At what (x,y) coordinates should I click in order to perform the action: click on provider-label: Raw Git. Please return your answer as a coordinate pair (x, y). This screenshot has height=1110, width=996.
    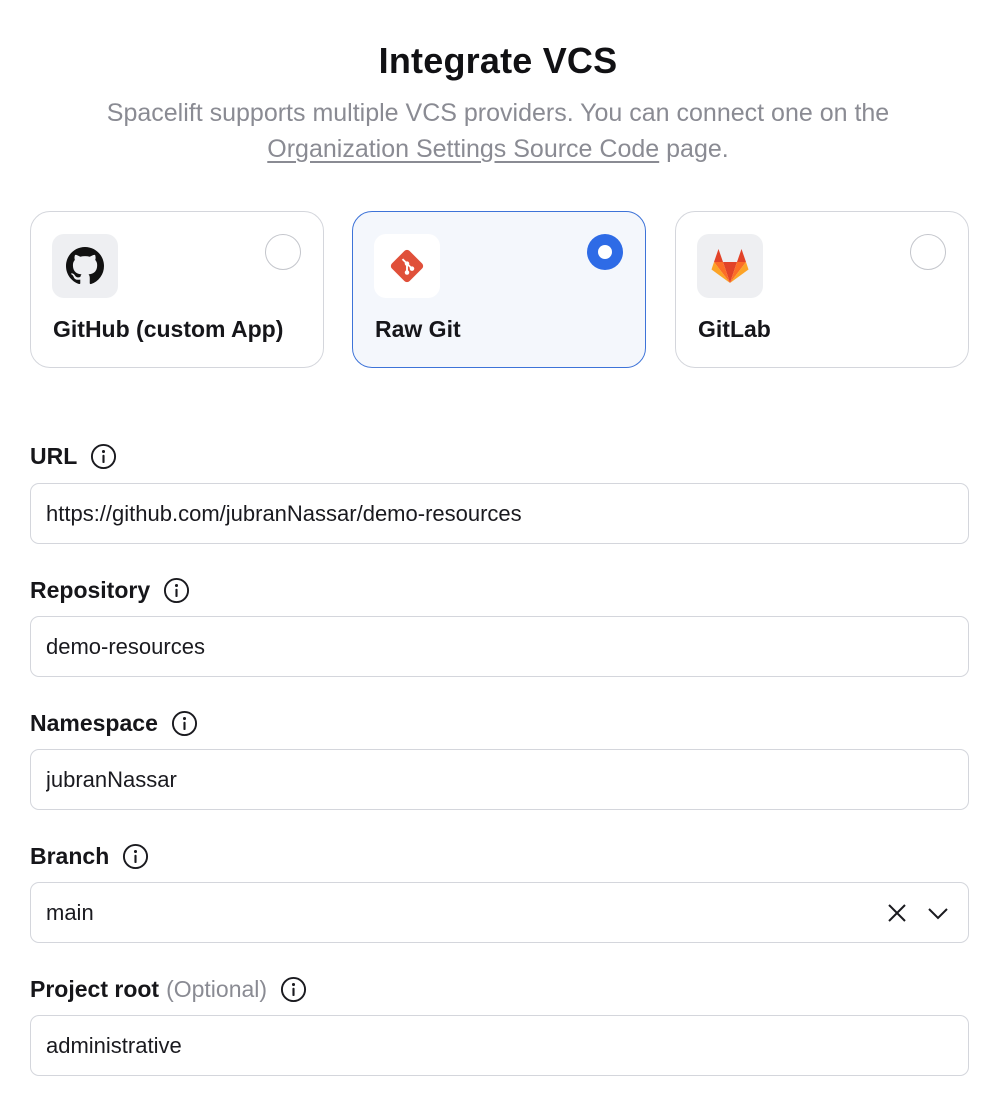
    Looking at the image, I should click on (418, 329).